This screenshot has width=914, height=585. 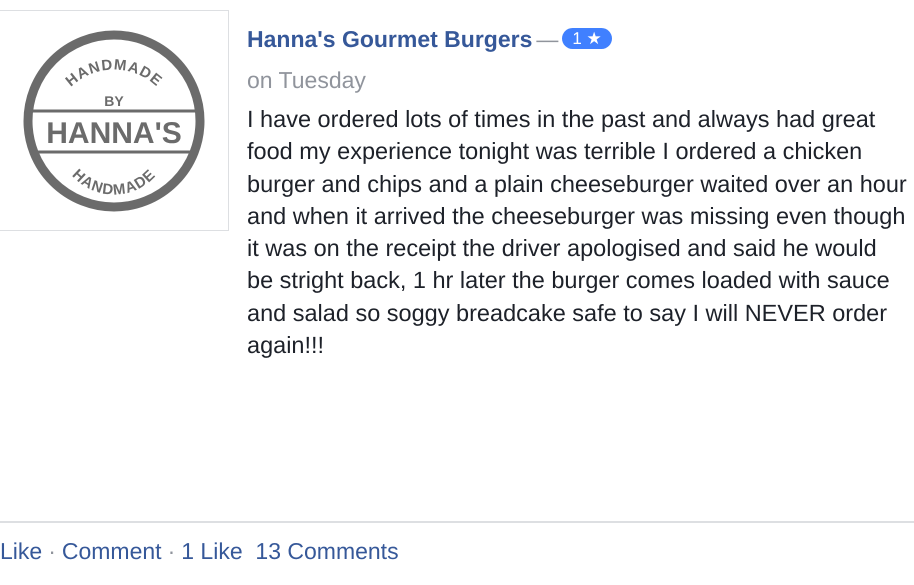 I want to click on count-link: 13 Comments, so click(x=327, y=551).